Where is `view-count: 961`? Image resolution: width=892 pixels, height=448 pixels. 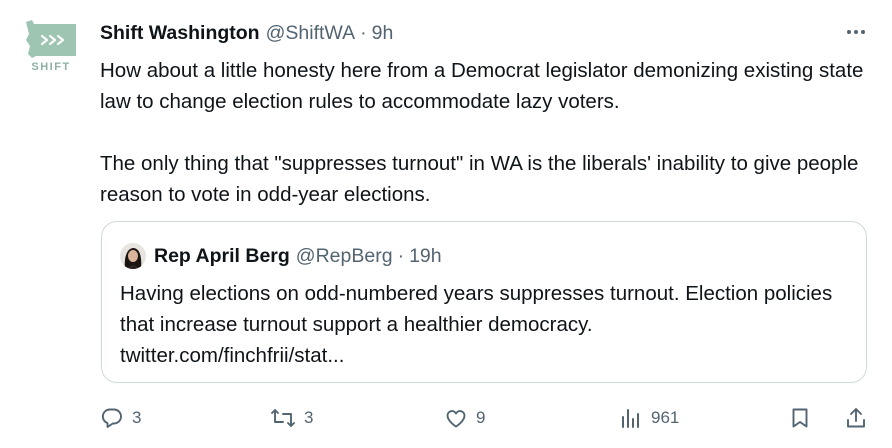
view-count: 961 is located at coordinates (665, 417).